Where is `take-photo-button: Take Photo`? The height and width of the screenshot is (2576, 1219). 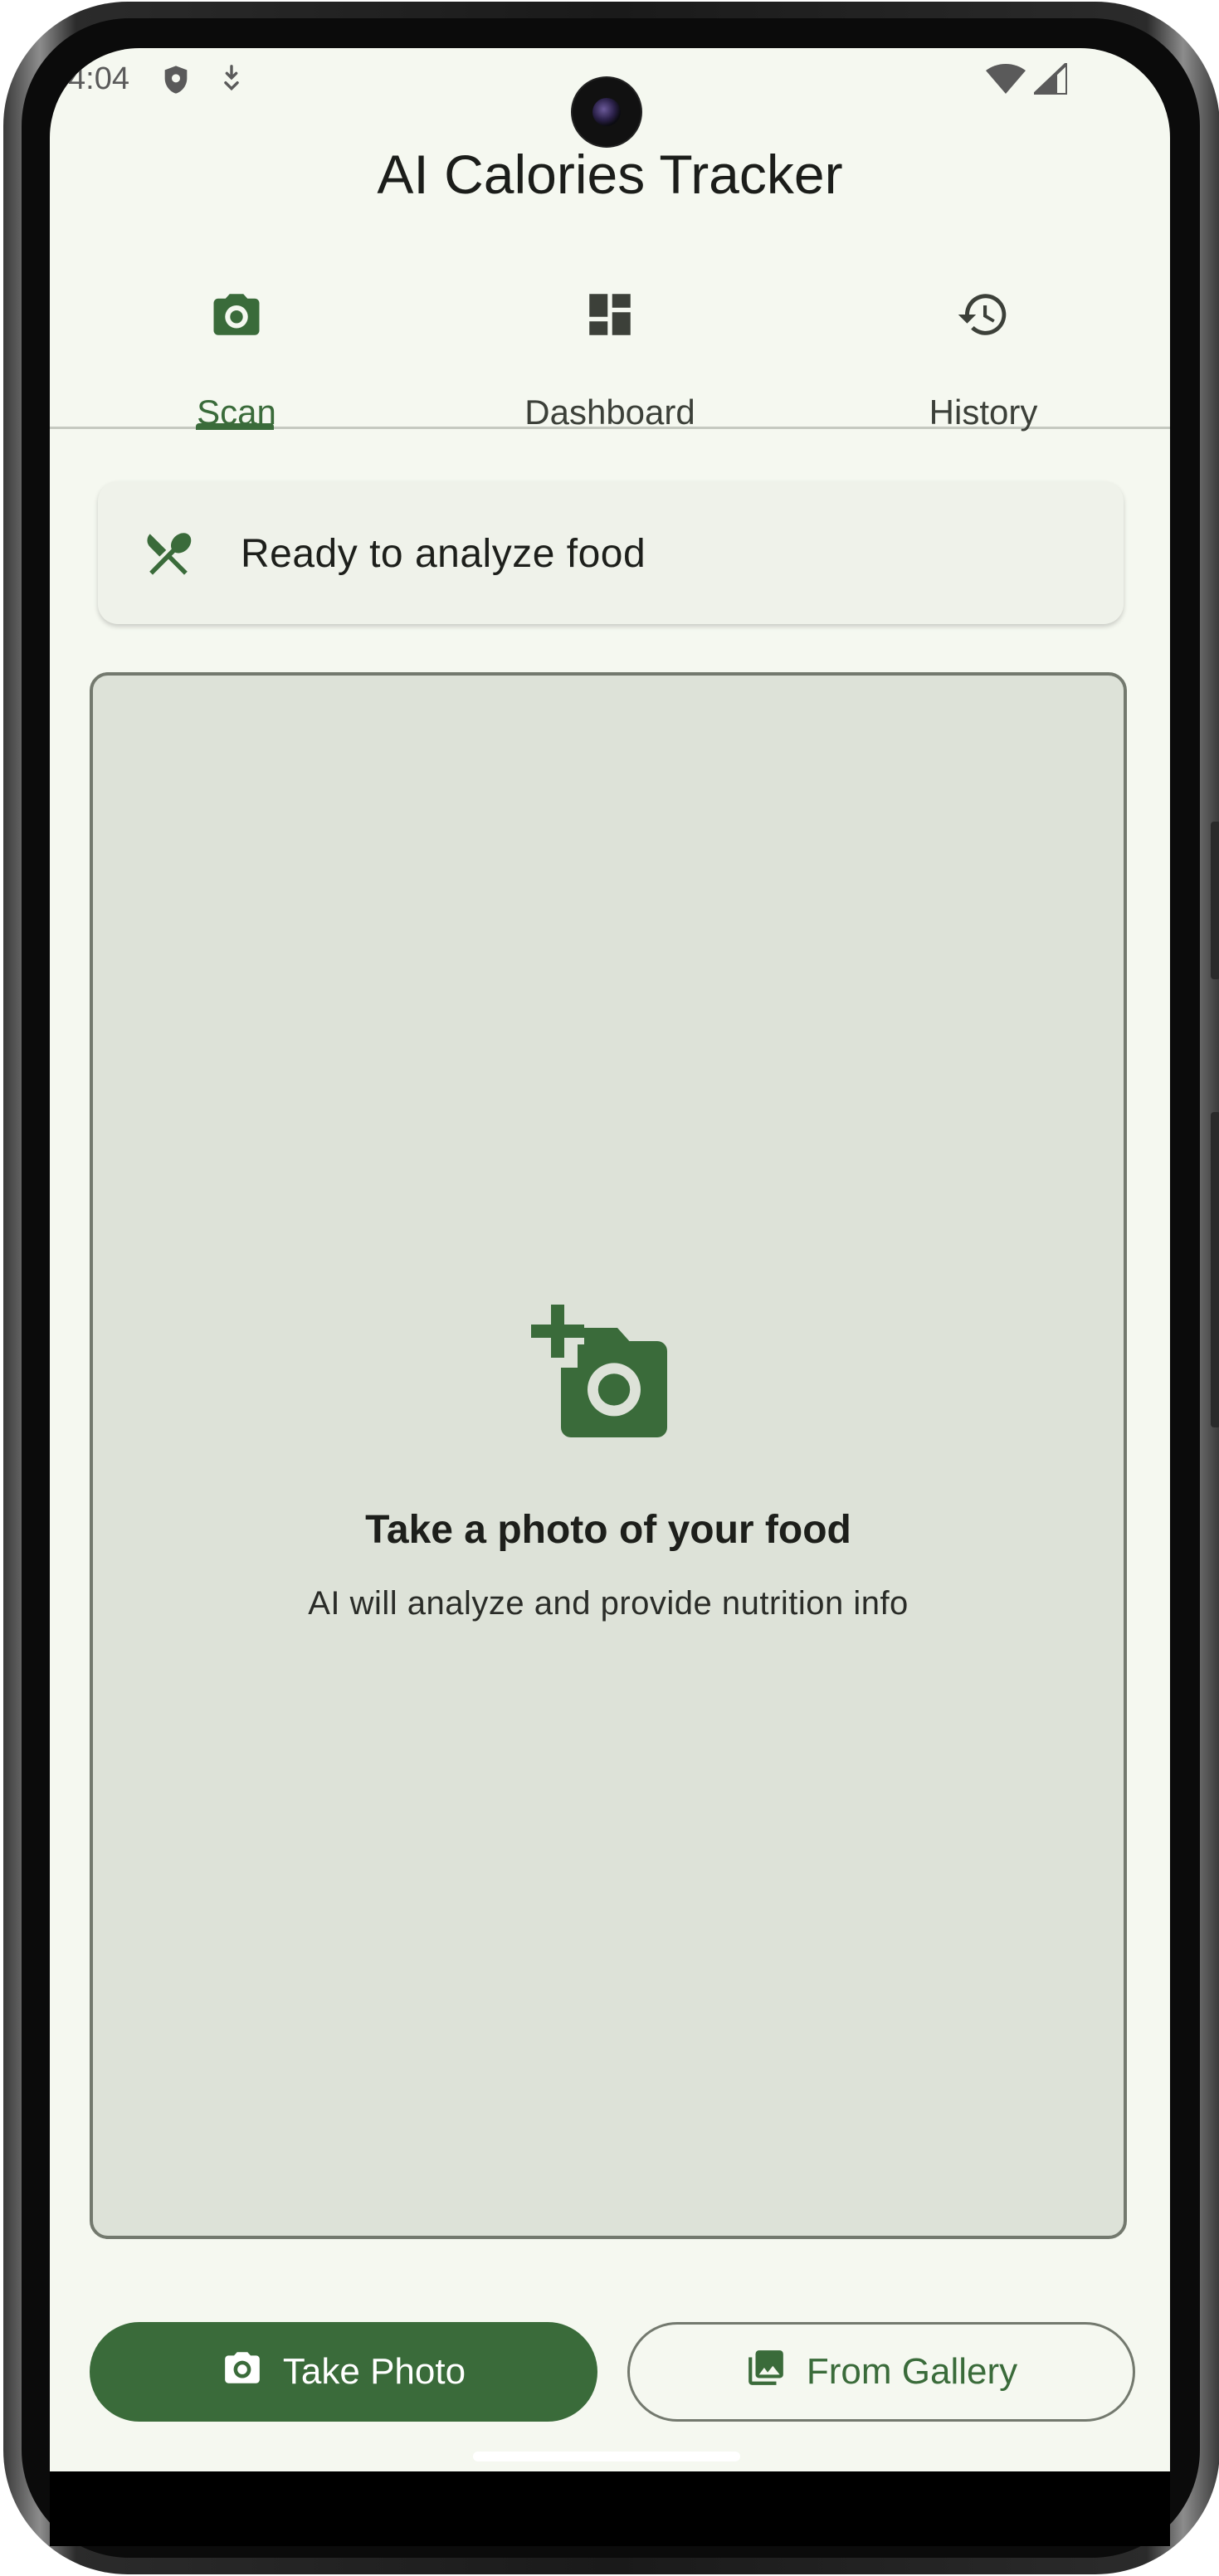 take-photo-button: Take Photo is located at coordinates (344, 2372).